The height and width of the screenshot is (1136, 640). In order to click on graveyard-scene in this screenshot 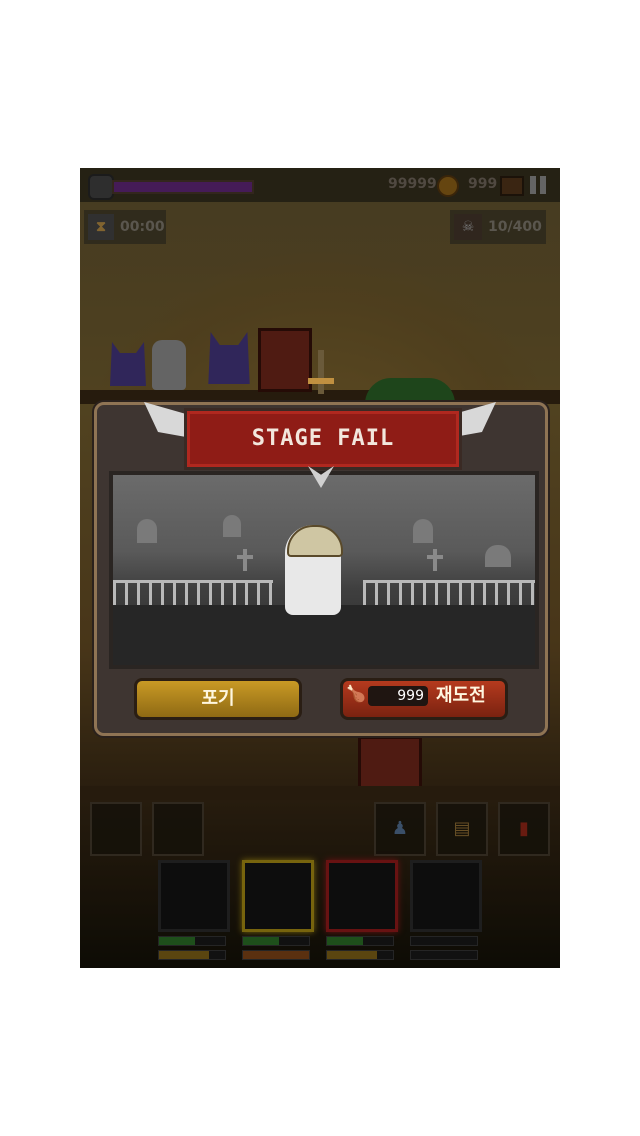, I will do `click(324, 570)`.